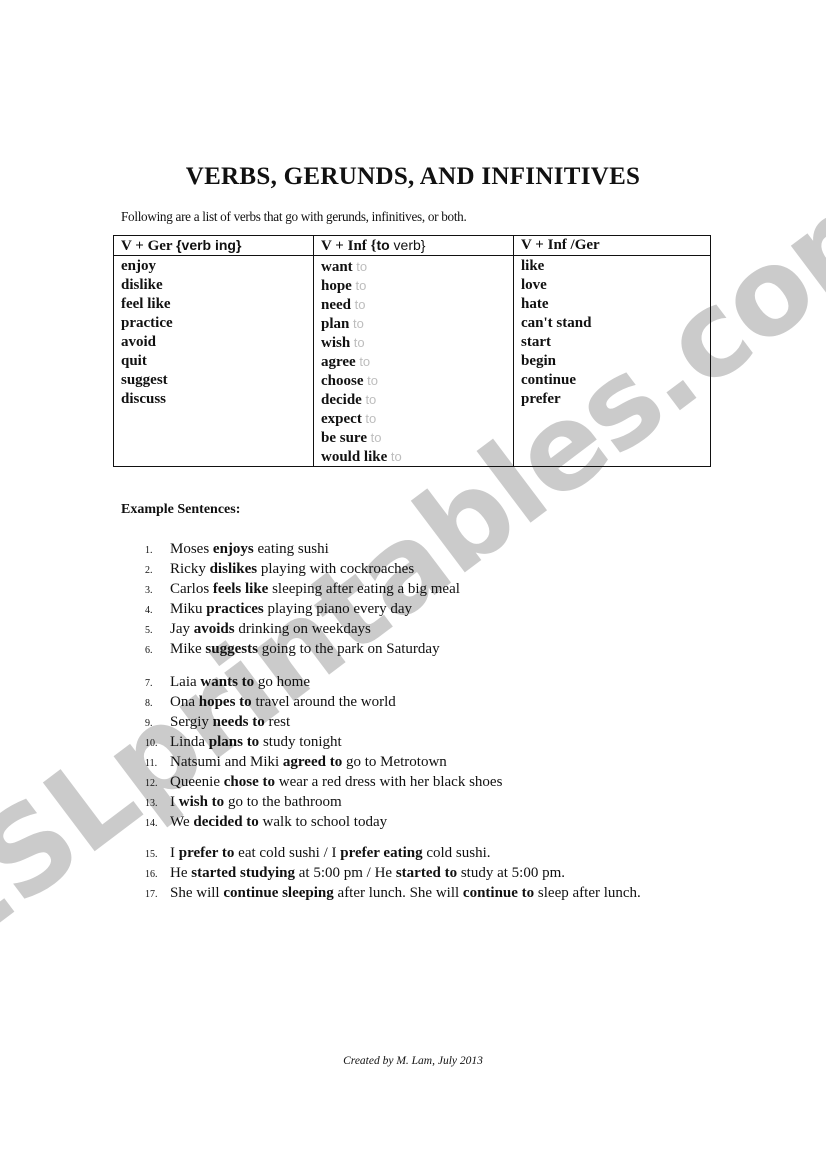  I want to click on example-sentence: 4. Miku practices playing piano every day, so click(425, 610).